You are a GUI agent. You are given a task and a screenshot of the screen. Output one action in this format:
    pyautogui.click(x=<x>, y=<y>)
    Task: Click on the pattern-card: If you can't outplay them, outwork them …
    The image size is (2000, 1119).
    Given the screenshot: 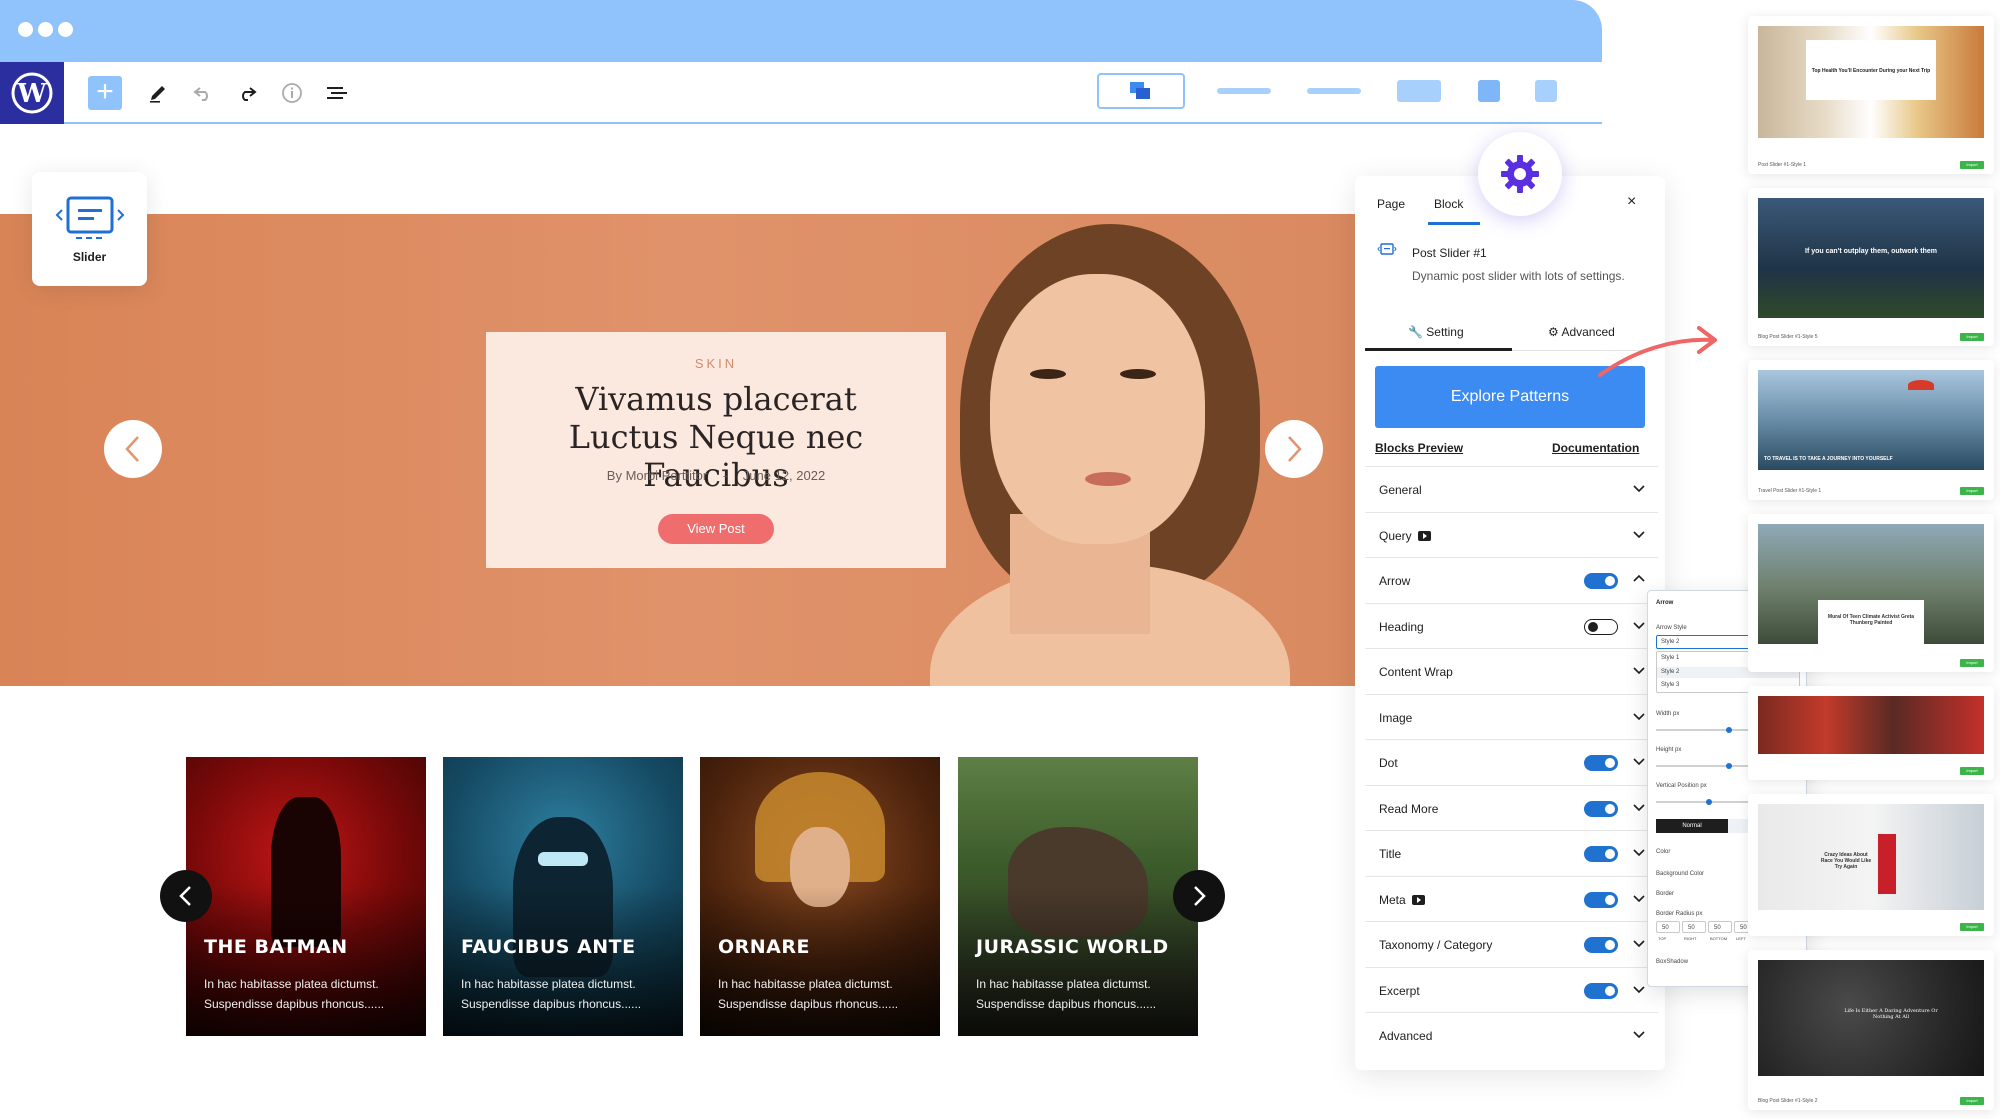 What is the action you would take?
    pyautogui.click(x=1871, y=267)
    